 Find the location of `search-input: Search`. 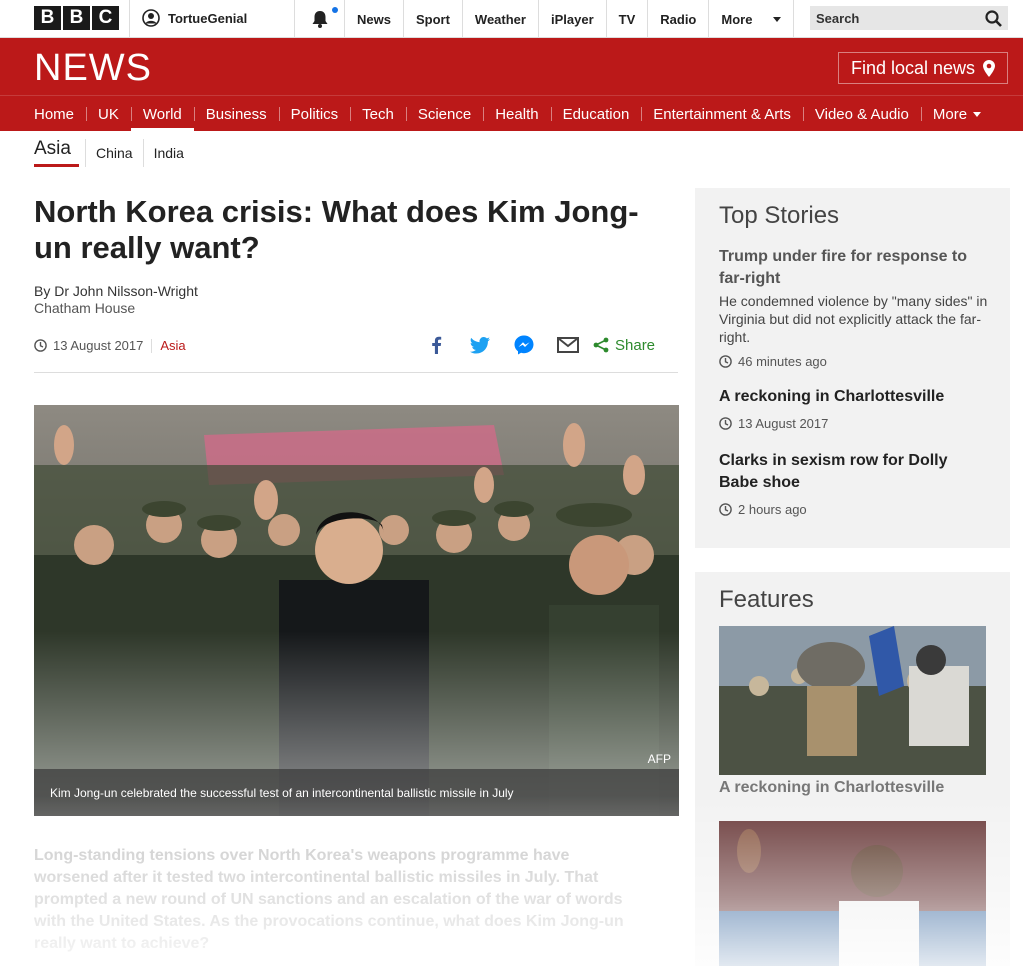

search-input: Search is located at coordinates (909, 18).